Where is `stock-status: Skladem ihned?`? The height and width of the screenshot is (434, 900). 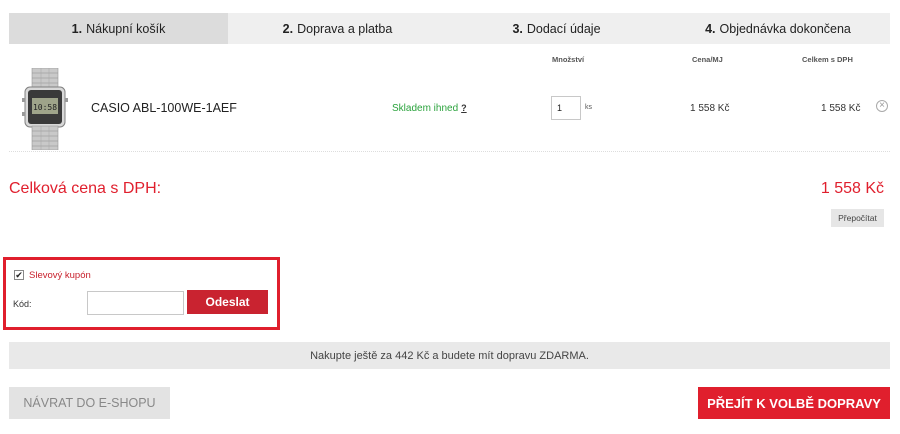 stock-status: Skladem ihned? is located at coordinates (429, 108).